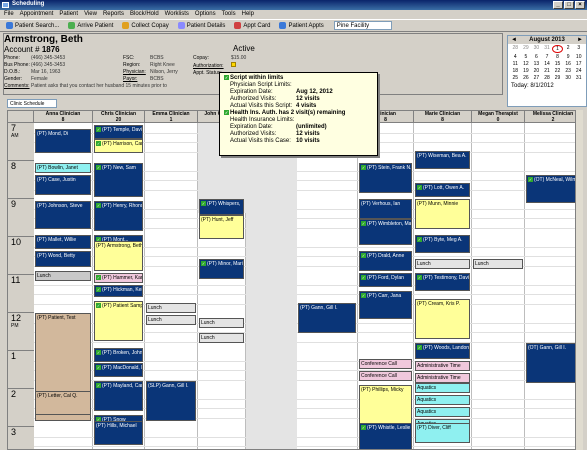 The image size is (587, 450). I want to click on calendar-day: 4, so click(515, 57).